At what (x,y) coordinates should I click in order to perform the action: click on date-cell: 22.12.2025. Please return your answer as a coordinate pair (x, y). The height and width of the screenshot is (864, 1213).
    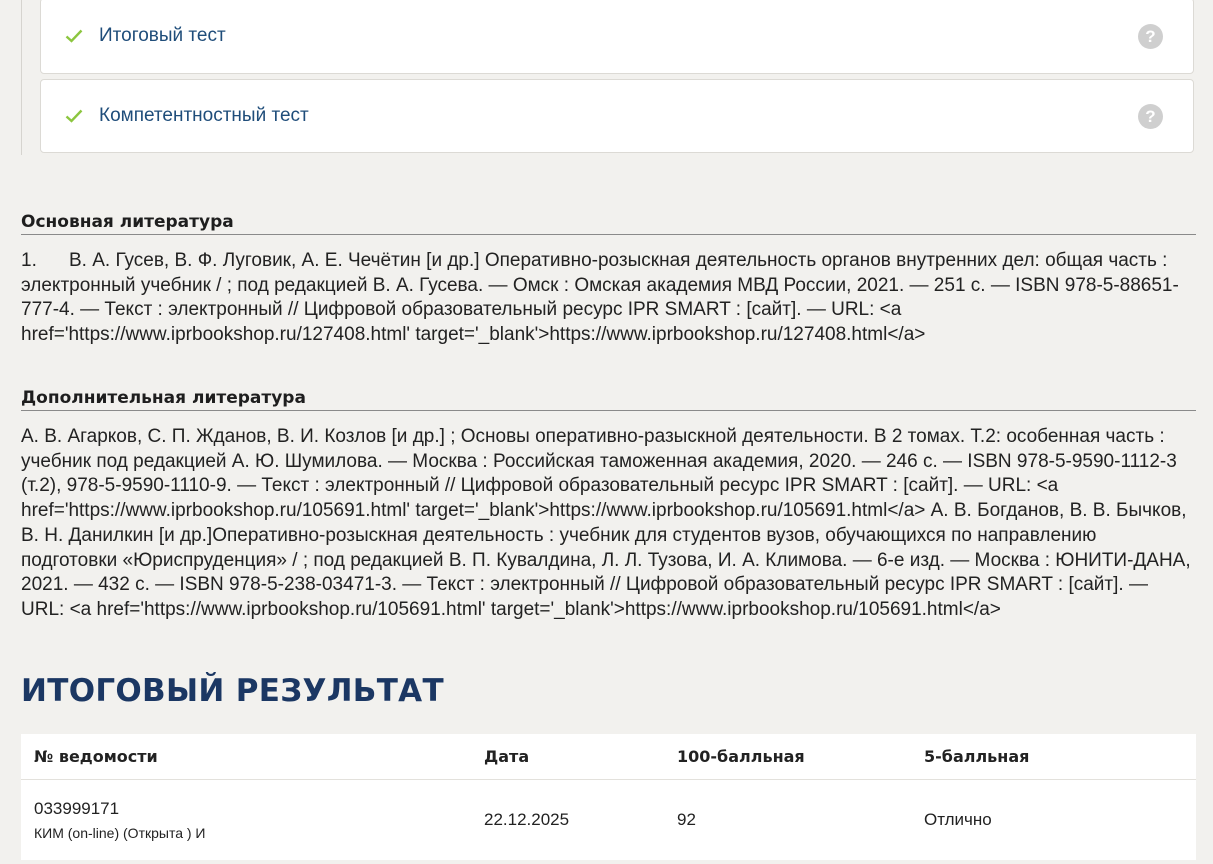
    Looking at the image, I should click on (527, 819).